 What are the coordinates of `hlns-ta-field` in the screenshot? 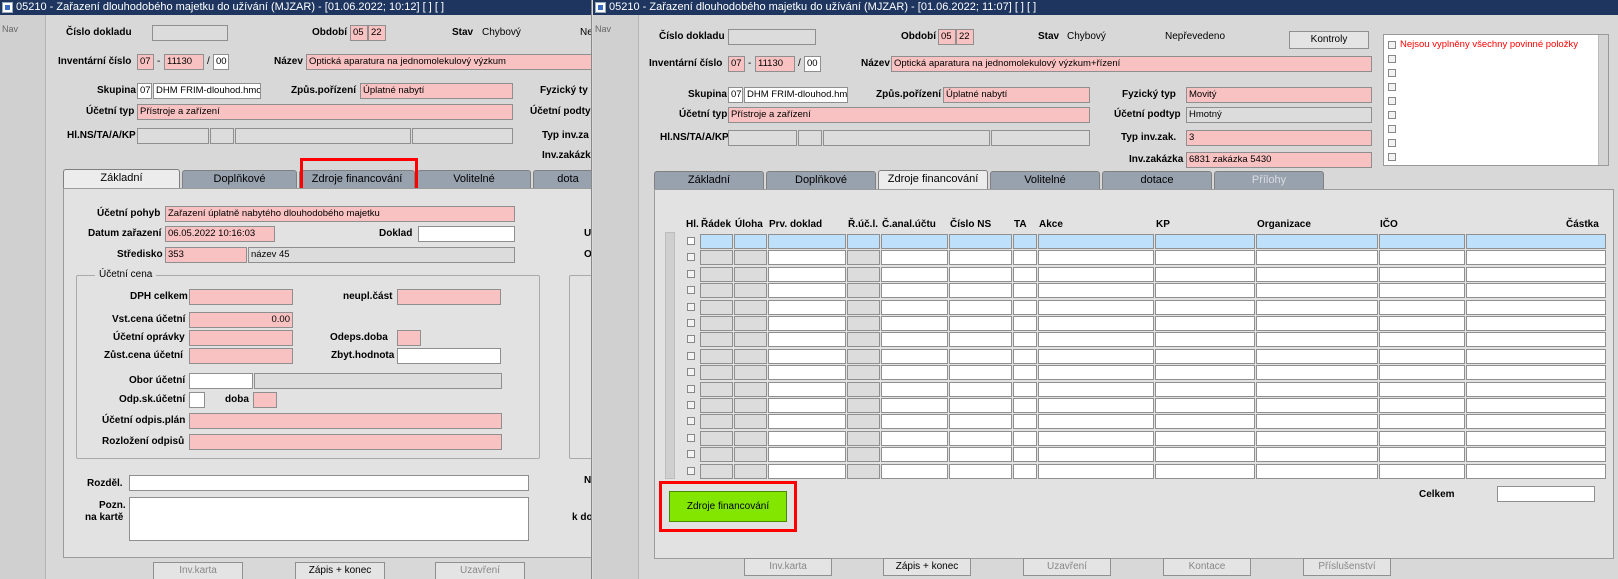 It's located at (810, 138).